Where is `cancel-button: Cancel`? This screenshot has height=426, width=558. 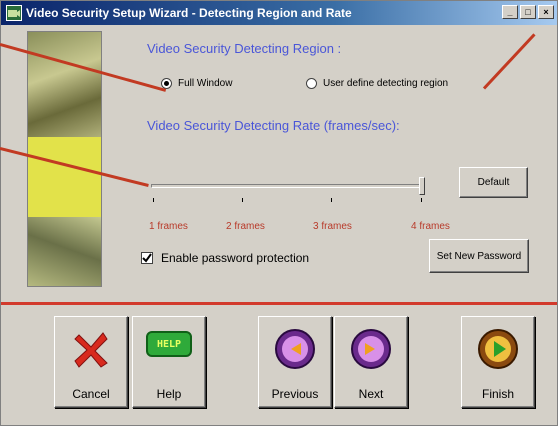
cancel-button: Cancel is located at coordinates (91, 362).